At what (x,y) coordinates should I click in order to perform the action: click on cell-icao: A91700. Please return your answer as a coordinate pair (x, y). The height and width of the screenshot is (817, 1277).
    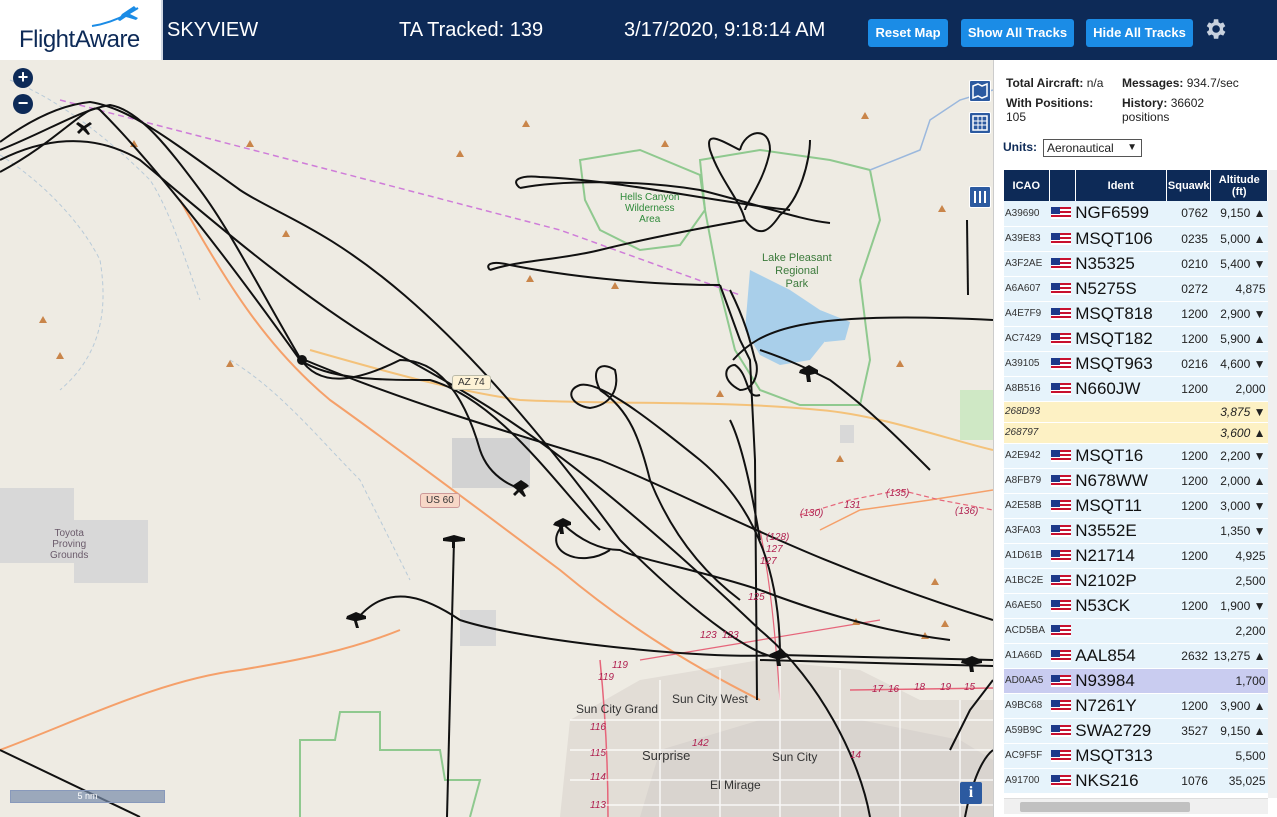
    Looking at the image, I should click on (1027, 781).